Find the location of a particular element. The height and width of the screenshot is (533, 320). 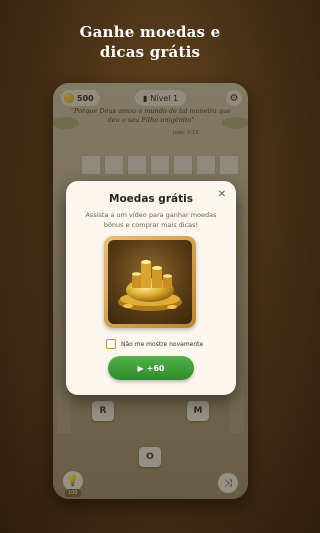

close-icon: ✕ is located at coordinates (222, 194).